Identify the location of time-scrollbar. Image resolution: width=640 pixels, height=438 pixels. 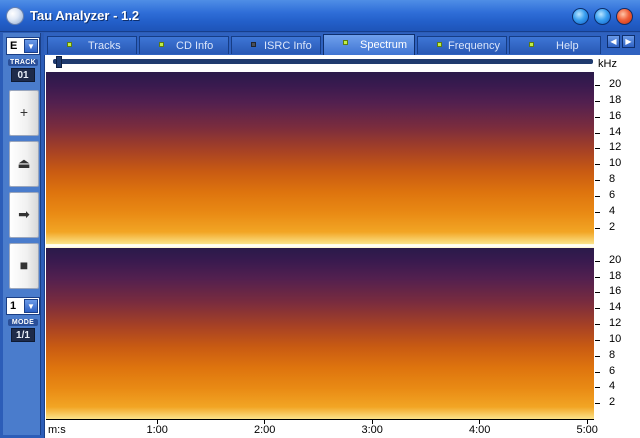
(320, 63).